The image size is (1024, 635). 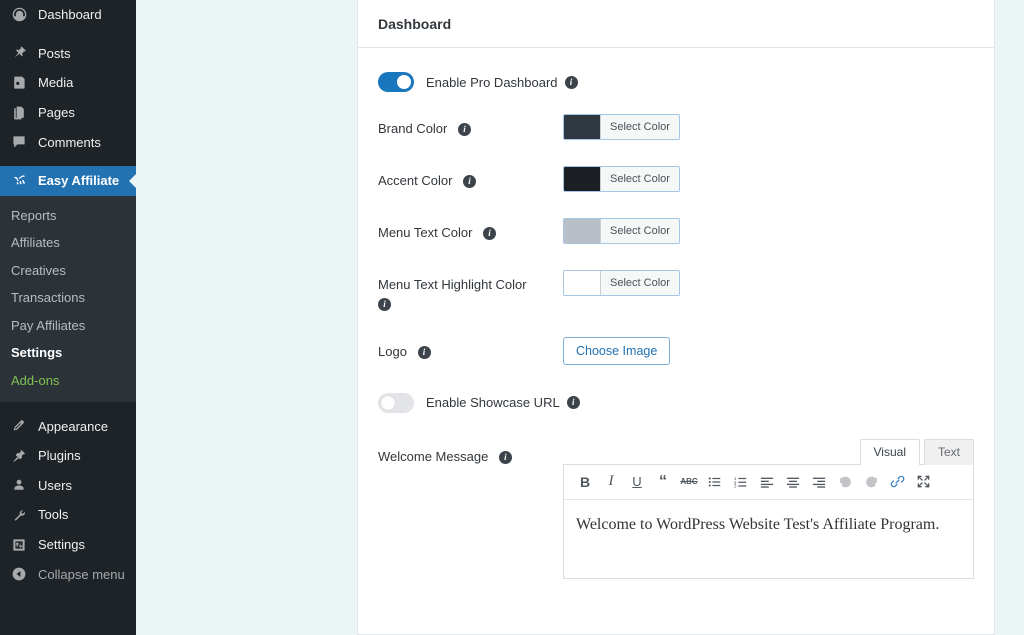 I want to click on undo-icon, so click(x=845, y=482).